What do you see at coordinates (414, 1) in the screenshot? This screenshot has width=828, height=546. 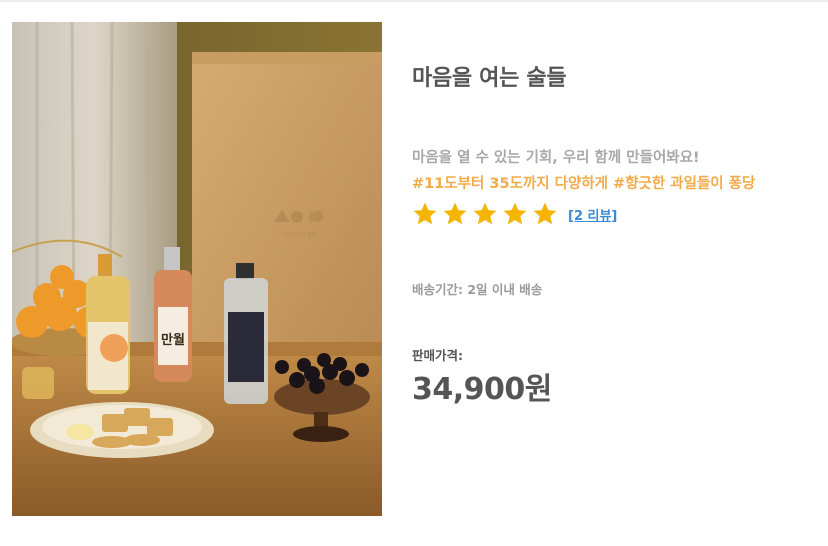 I see `top-divider` at bounding box center [414, 1].